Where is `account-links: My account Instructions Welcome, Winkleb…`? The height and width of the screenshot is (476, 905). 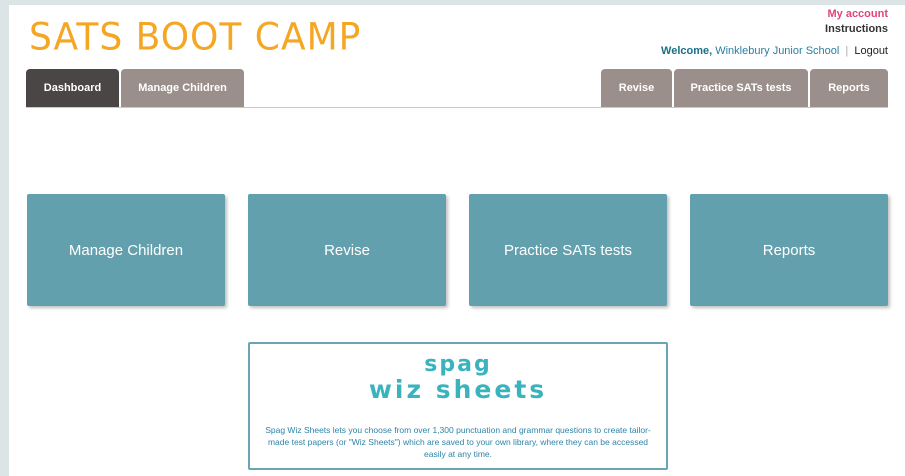 account-links: My account Instructions Welcome, Winkleb… is located at coordinates (774, 33).